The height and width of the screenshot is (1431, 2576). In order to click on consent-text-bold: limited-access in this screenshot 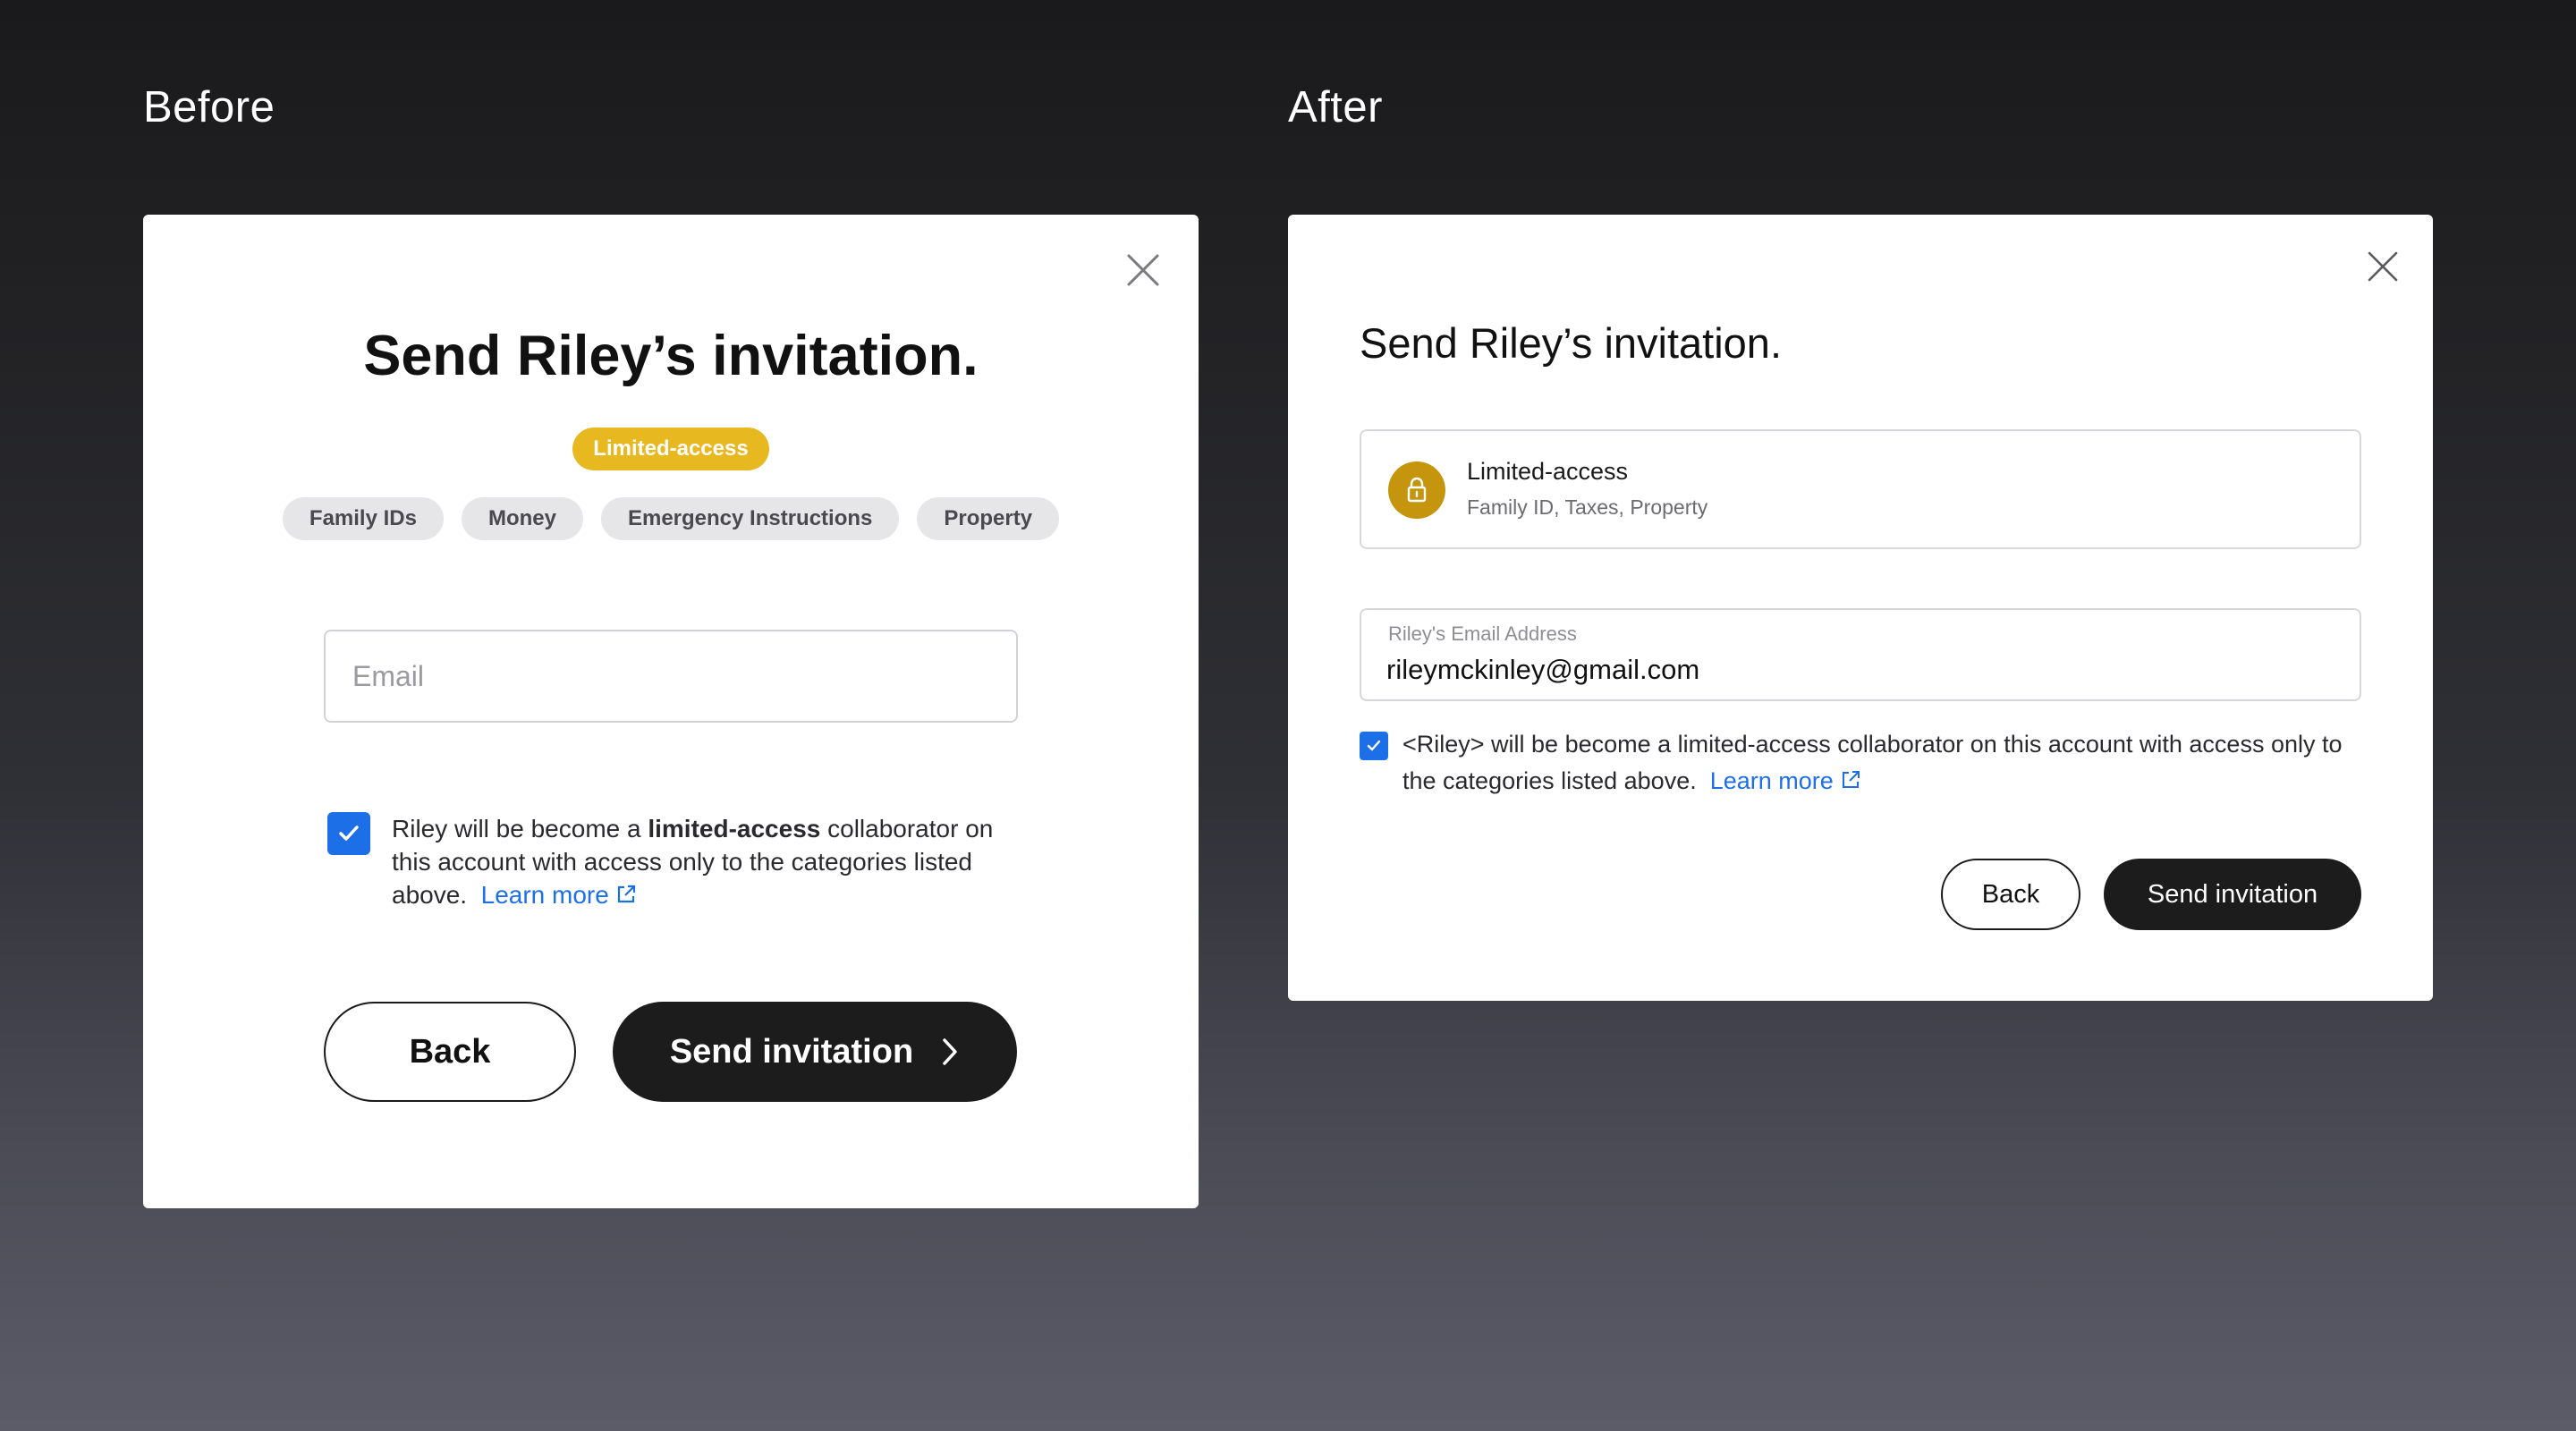, I will do `click(734, 829)`.